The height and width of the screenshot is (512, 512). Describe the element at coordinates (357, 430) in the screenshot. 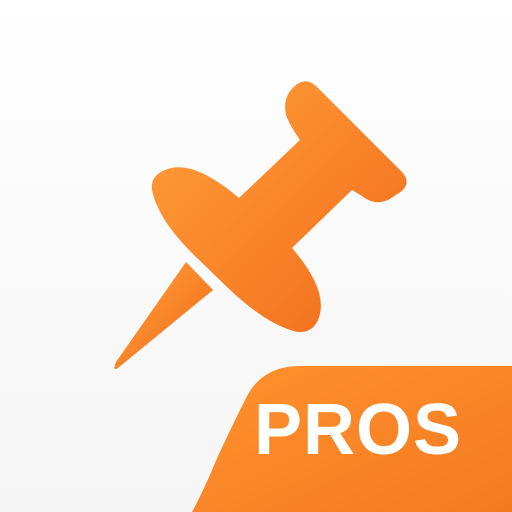

I see `pros-badge-label: PROS` at that location.